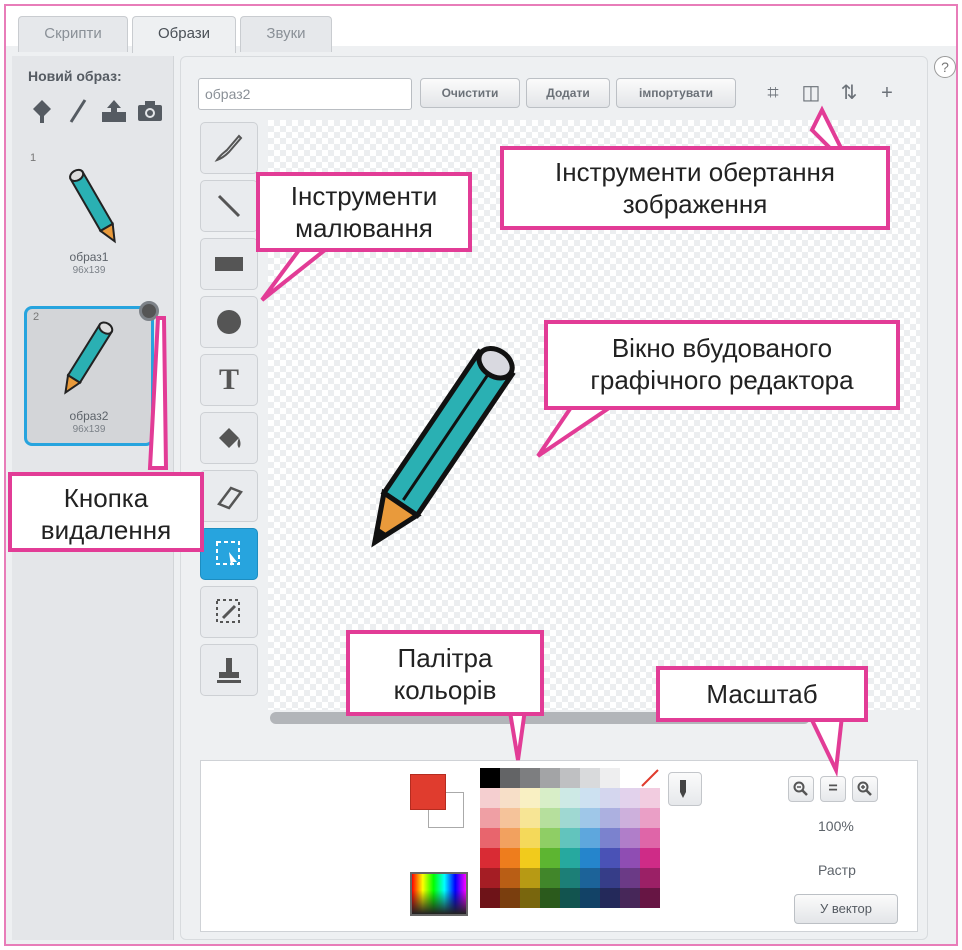 This screenshot has width=962, height=950. Describe the element at coordinates (650, 778) in the screenshot. I see `no-color-swatch` at that location.